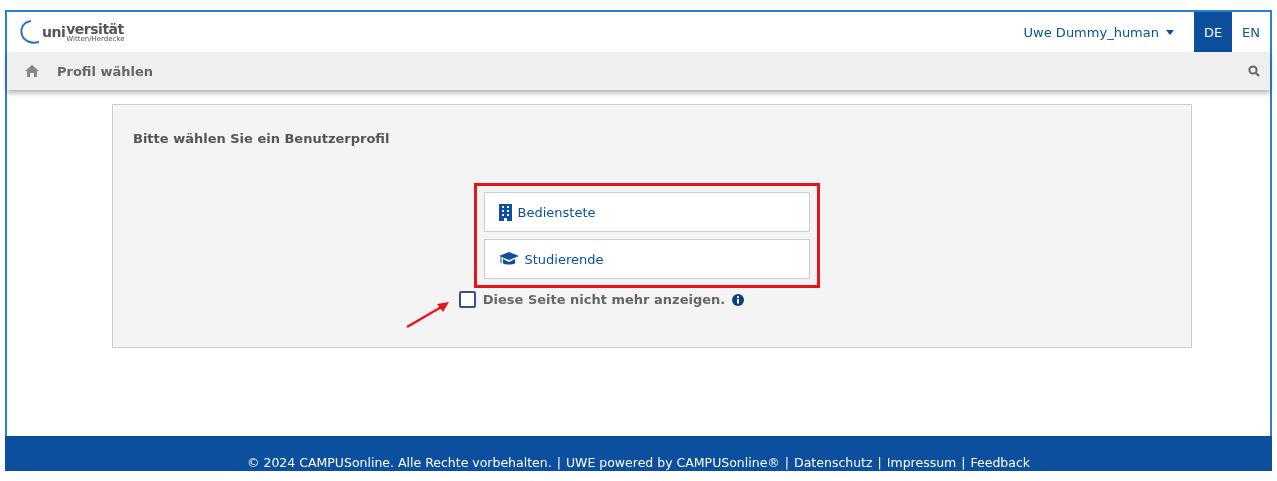  I want to click on footer-link: Impressum, so click(921, 462).